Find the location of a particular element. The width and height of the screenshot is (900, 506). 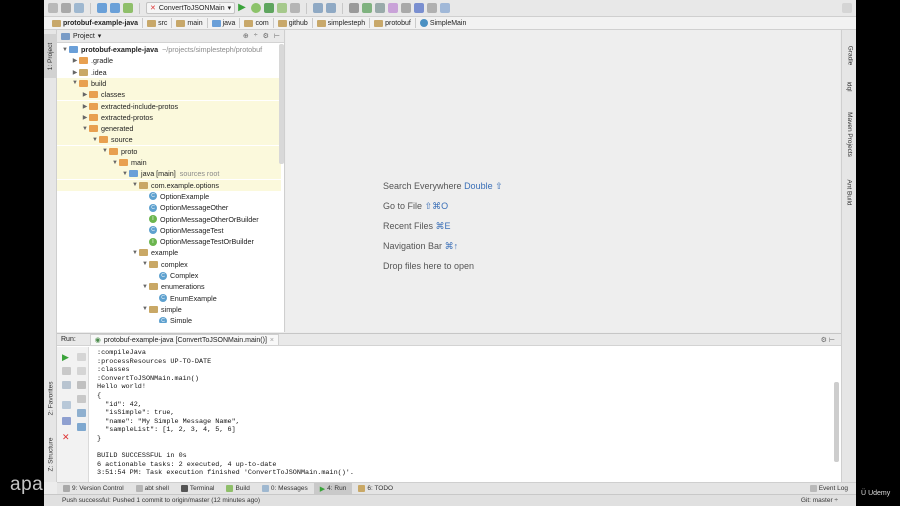

search-icon is located at coordinates (847, 8).